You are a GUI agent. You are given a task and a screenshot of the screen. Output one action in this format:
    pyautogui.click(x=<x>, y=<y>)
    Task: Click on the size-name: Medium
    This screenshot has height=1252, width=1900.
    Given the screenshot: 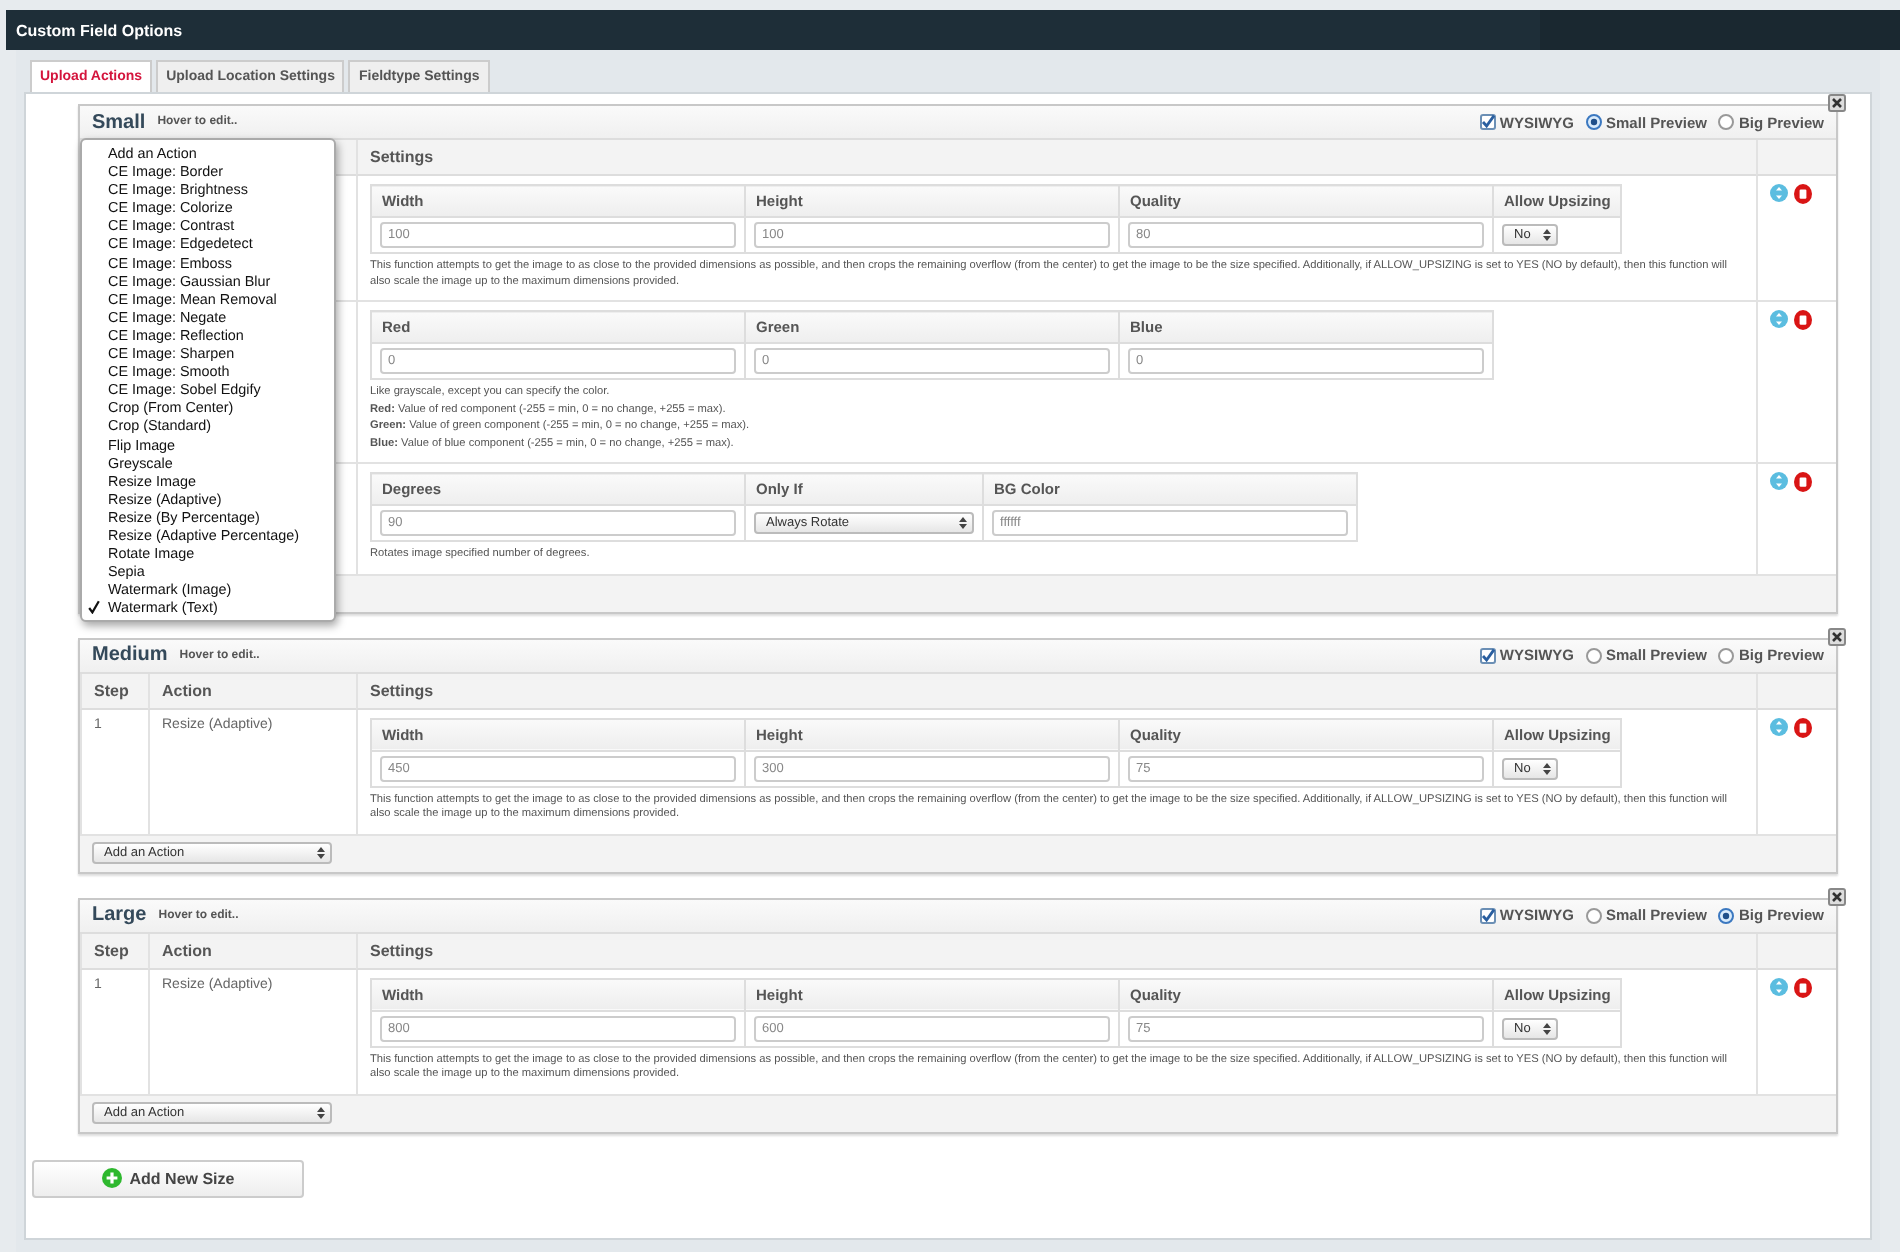 What is the action you would take?
    pyautogui.click(x=130, y=655)
    